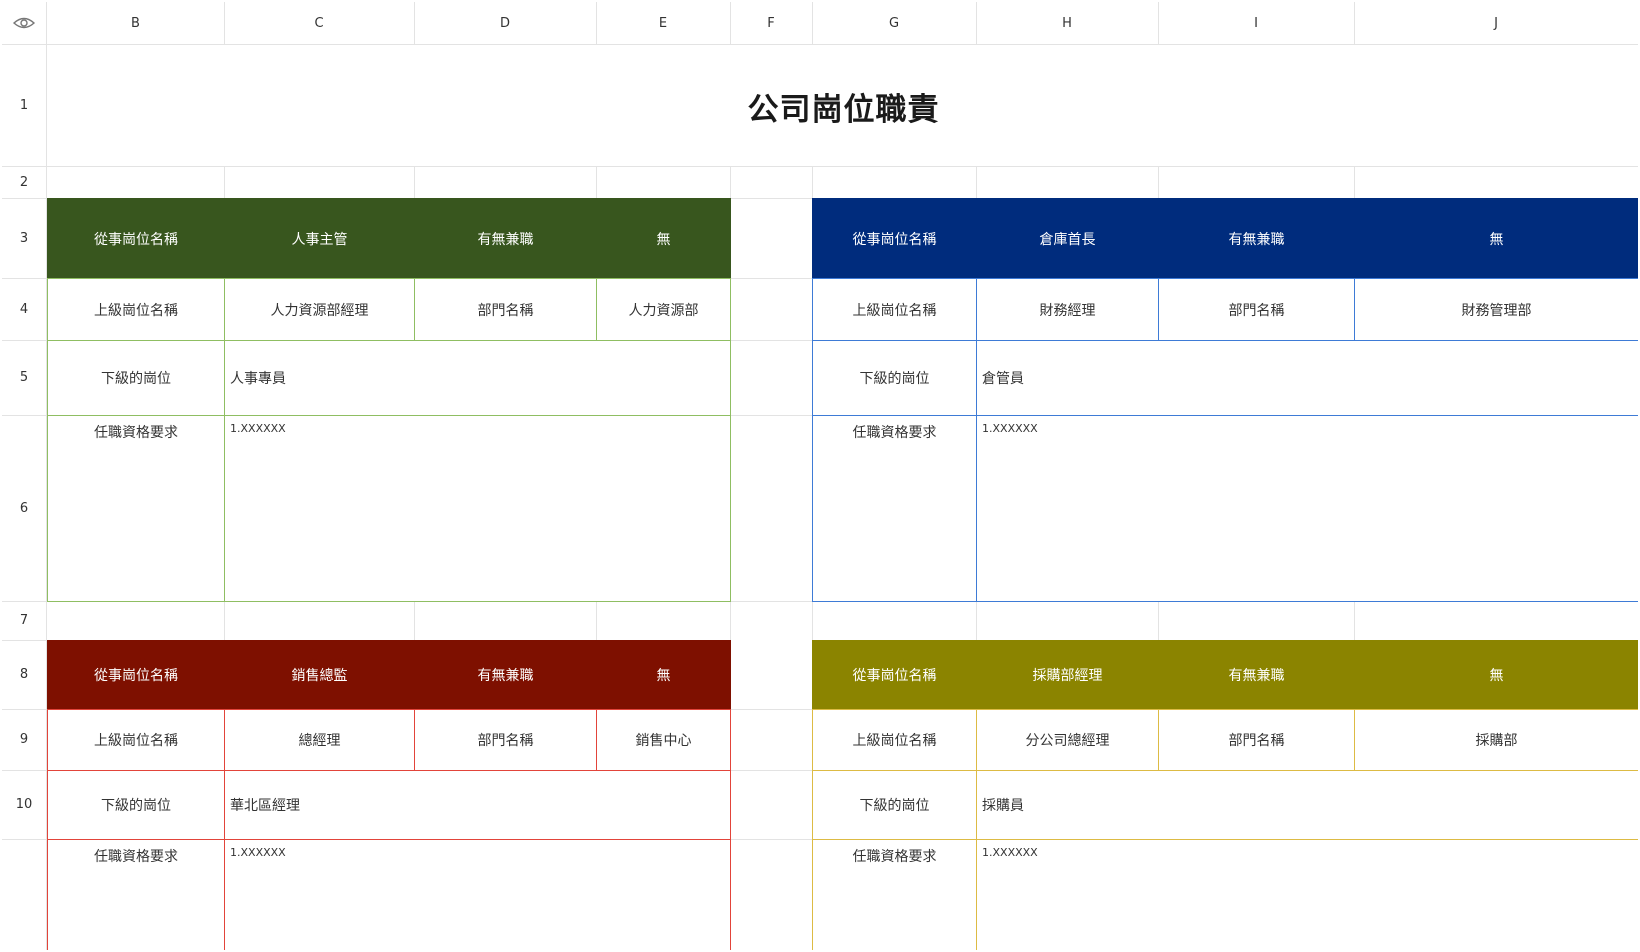  What do you see at coordinates (1067, 309) in the screenshot?
I see `job-info-cell: 財務經理` at bounding box center [1067, 309].